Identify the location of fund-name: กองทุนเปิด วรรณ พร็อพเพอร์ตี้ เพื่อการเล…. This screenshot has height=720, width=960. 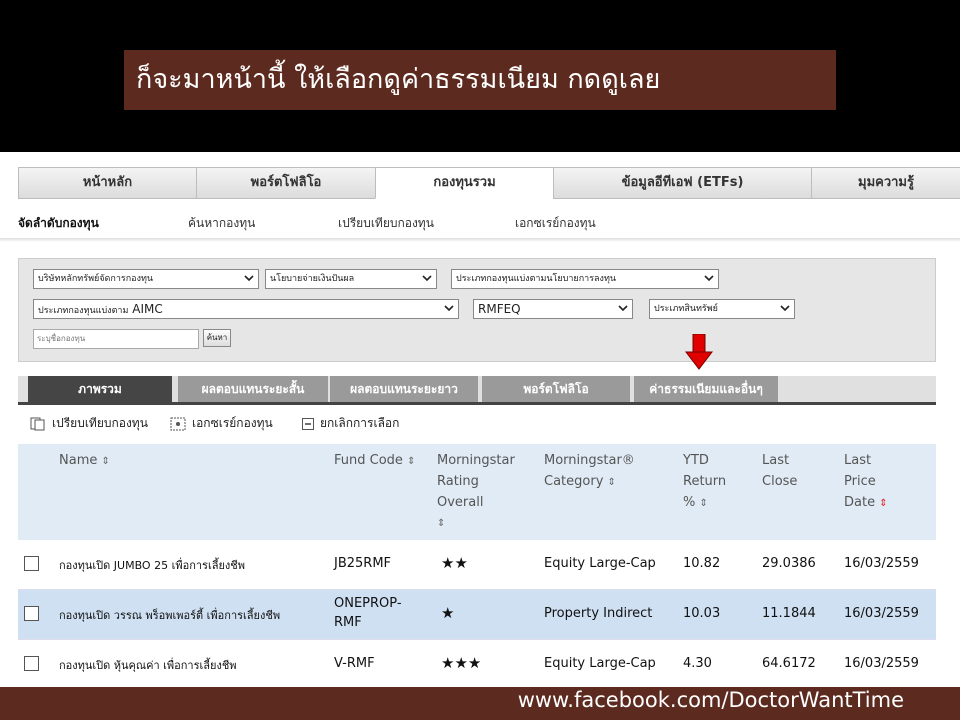
(169, 615).